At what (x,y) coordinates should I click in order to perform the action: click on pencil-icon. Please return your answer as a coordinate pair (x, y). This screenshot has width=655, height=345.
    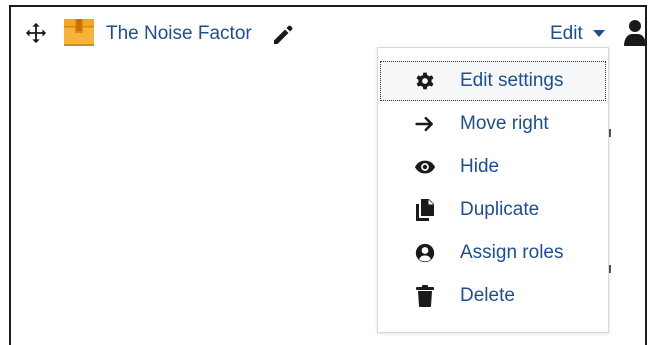
    Looking at the image, I should click on (283, 35).